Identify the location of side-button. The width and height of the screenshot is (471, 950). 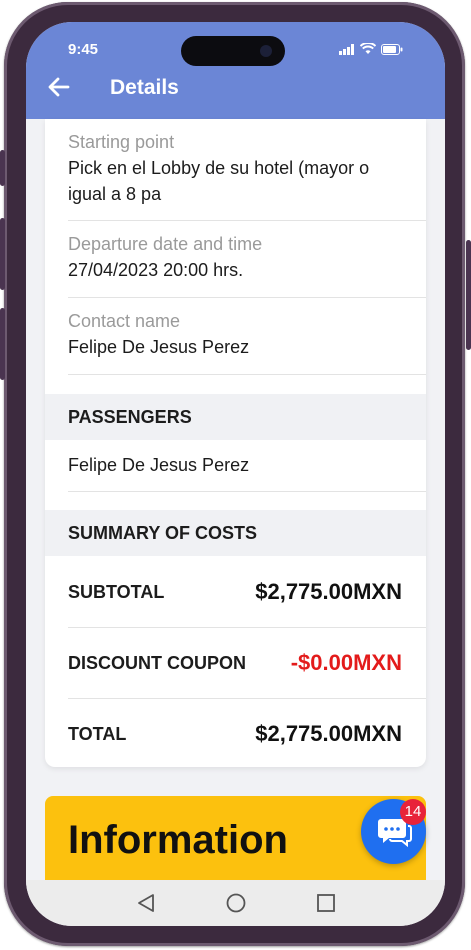
(2, 168).